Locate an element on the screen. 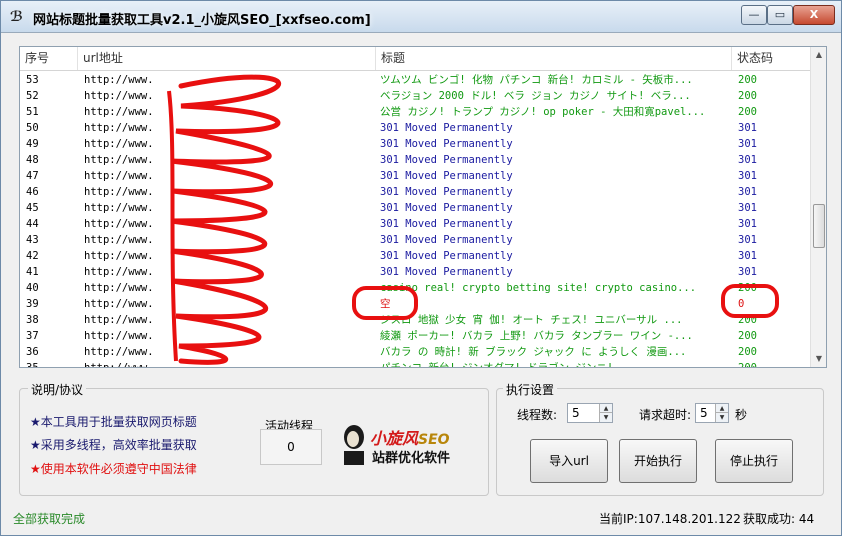 This screenshot has width=842, height=536. row-index: 53 is located at coordinates (32, 80).